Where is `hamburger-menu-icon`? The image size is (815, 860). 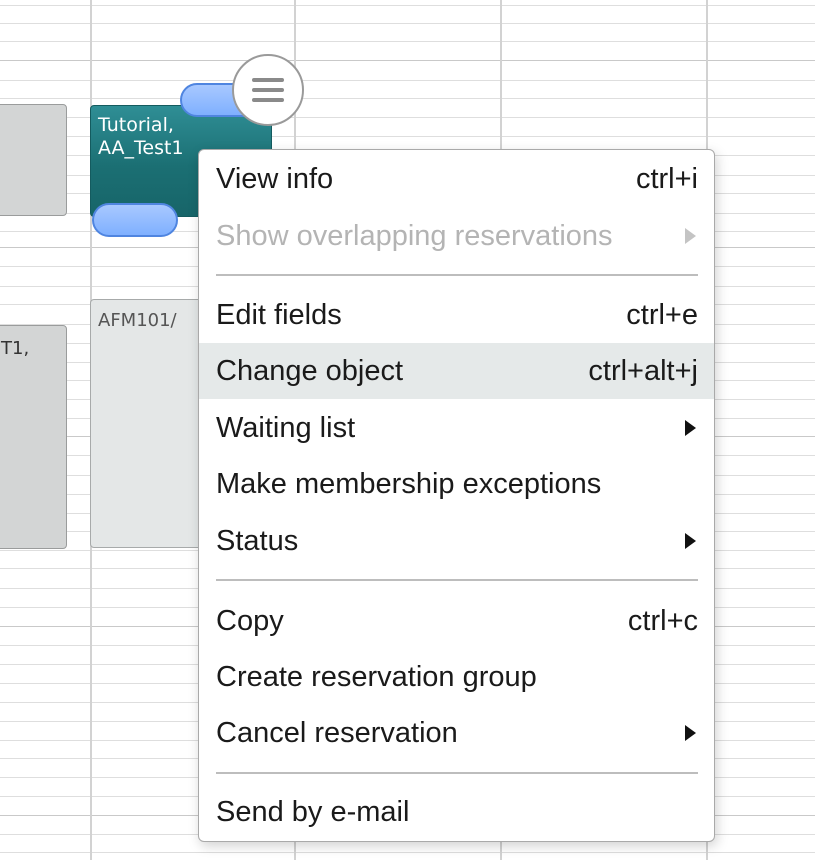 hamburger-menu-icon is located at coordinates (268, 90).